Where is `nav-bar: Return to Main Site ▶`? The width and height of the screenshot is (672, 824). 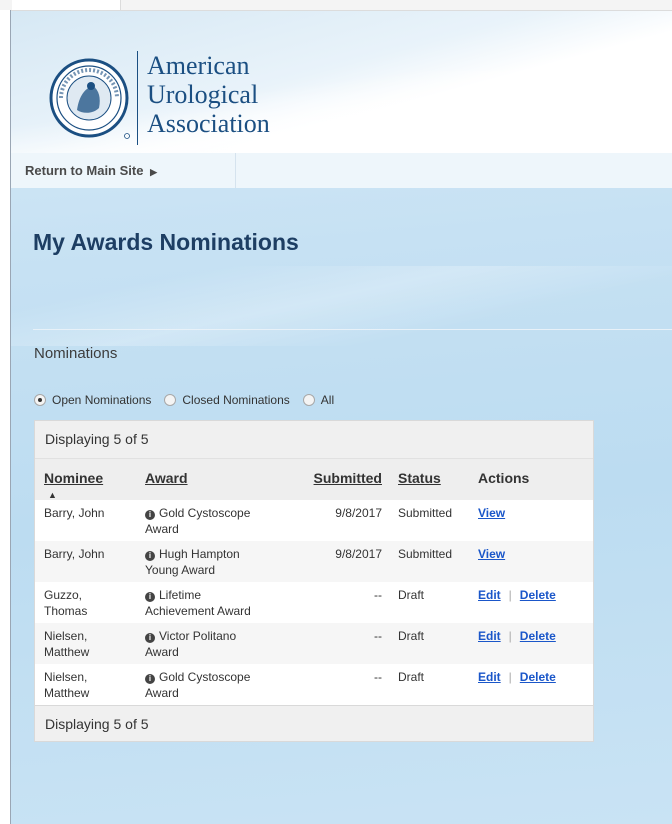 nav-bar: Return to Main Site ▶ is located at coordinates (341, 170).